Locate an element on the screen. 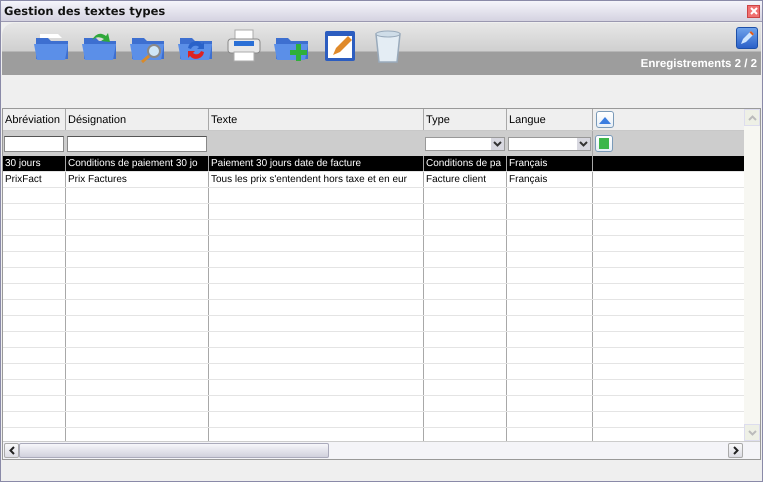 The width and height of the screenshot is (763, 482). scroll-thumb is located at coordinates (174, 450).